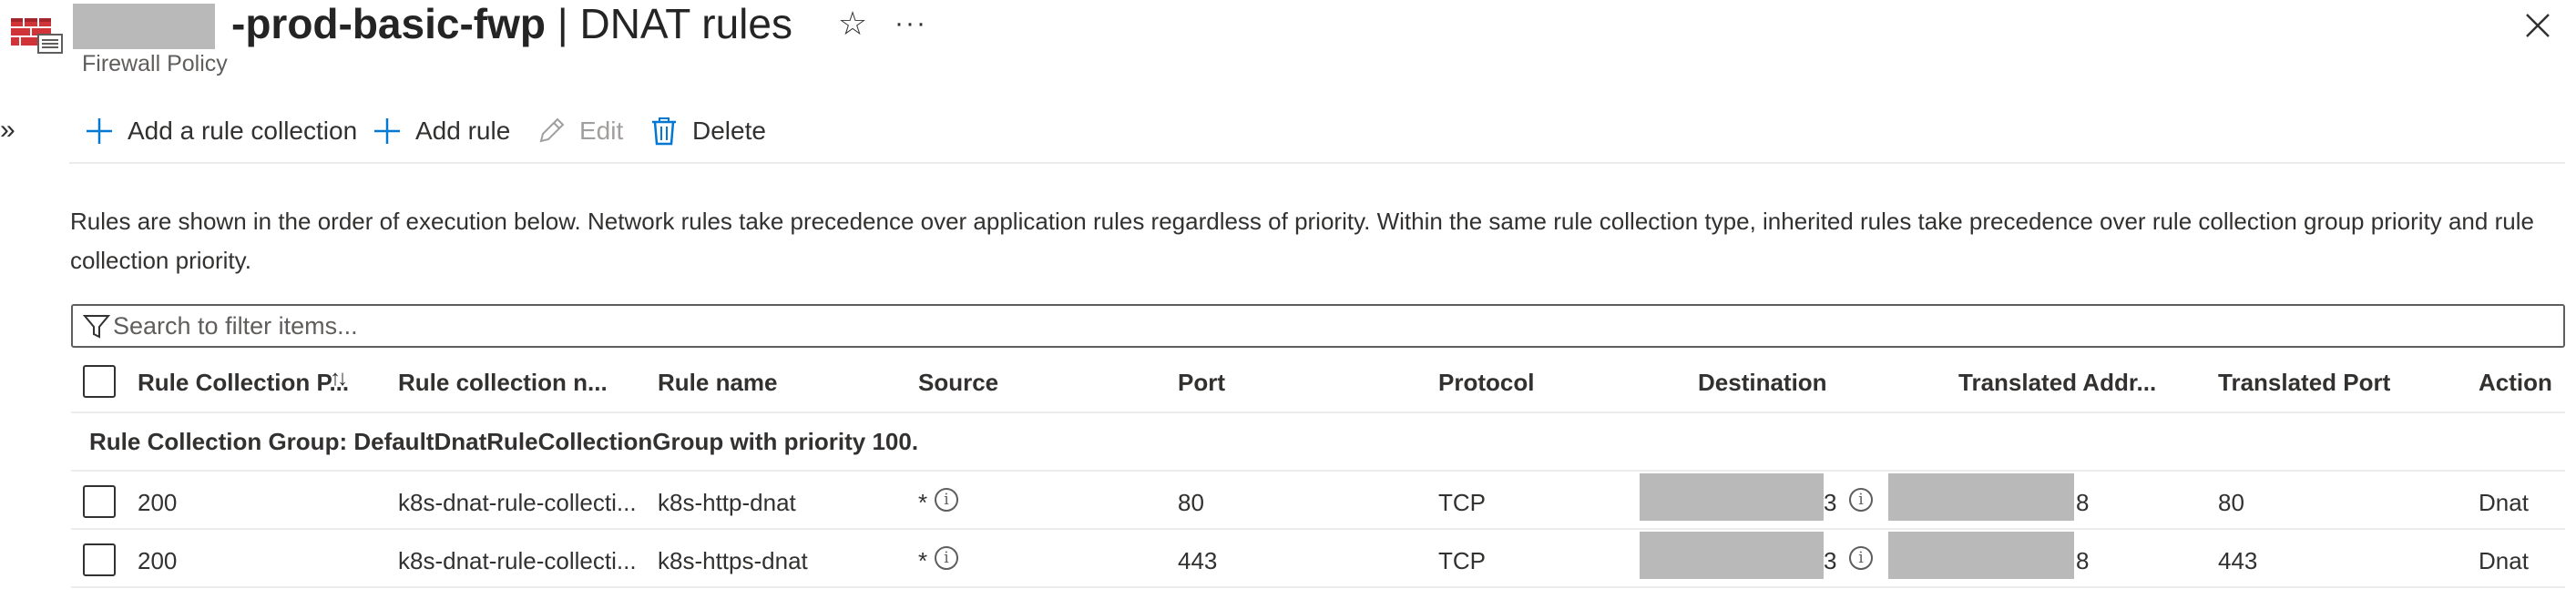  What do you see at coordinates (911, 23) in the screenshot?
I see `more-icon: ···` at bounding box center [911, 23].